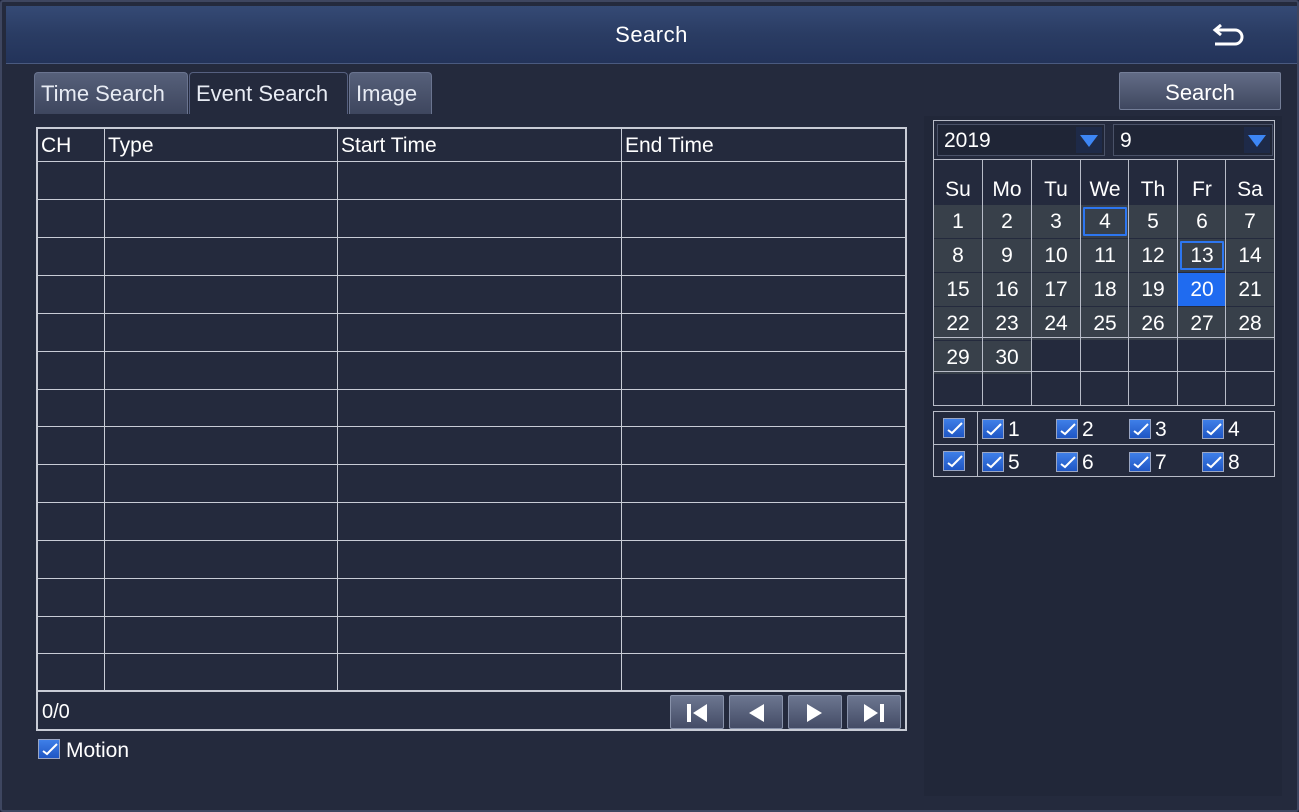 The height and width of the screenshot is (812, 1299). I want to click on channel-option-3: 3, so click(1148, 430).